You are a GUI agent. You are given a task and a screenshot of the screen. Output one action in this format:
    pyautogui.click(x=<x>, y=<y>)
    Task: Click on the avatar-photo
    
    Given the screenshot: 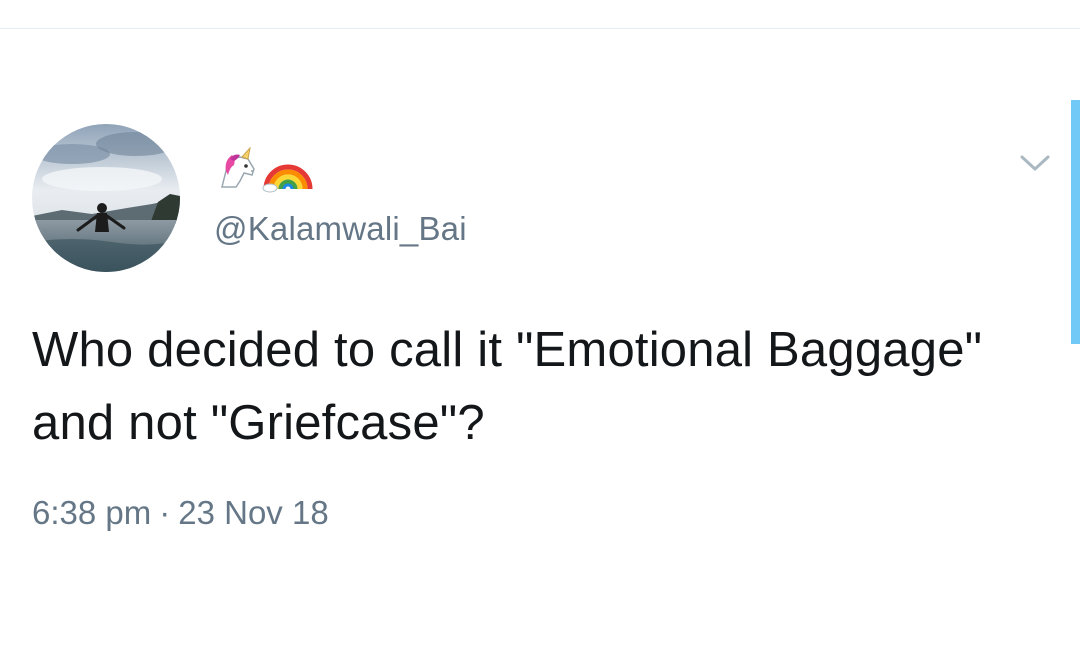 What is the action you would take?
    pyautogui.click(x=106, y=198)
    